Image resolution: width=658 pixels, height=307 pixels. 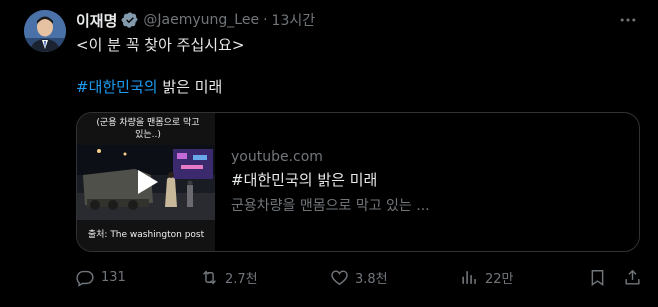 I want to click on tweet-text-line2: #대한민국의 밝은 미래, so click(x=149, y=86).